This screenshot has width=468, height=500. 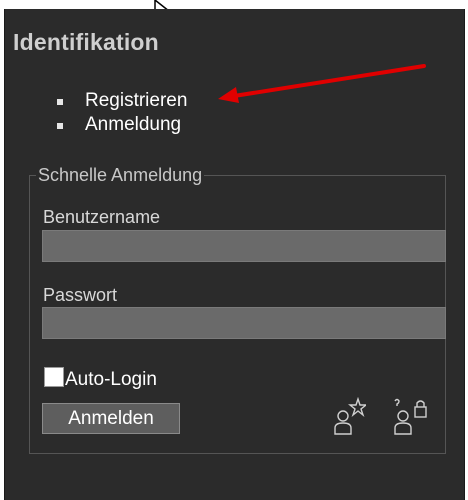 I want to click on register-link: Registrieren, so click(x=96, y=101).